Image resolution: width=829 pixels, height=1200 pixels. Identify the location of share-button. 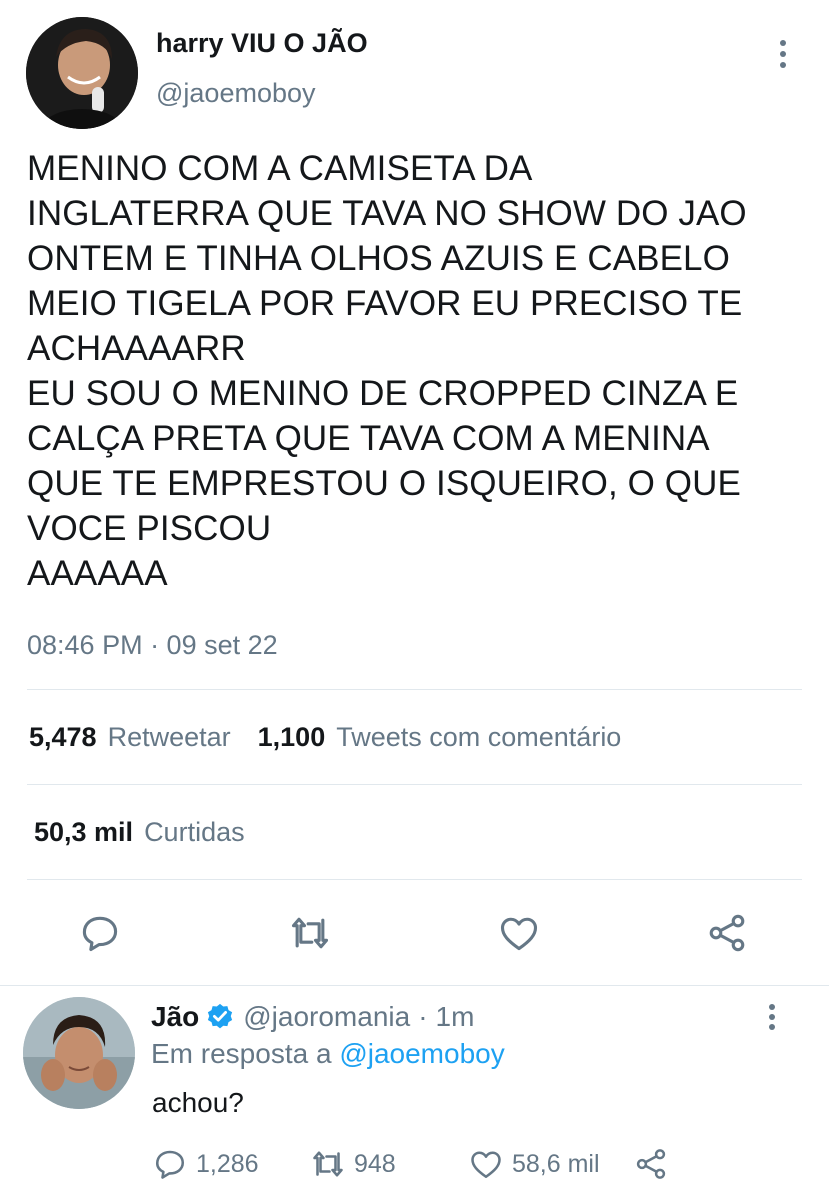
(727, 933).